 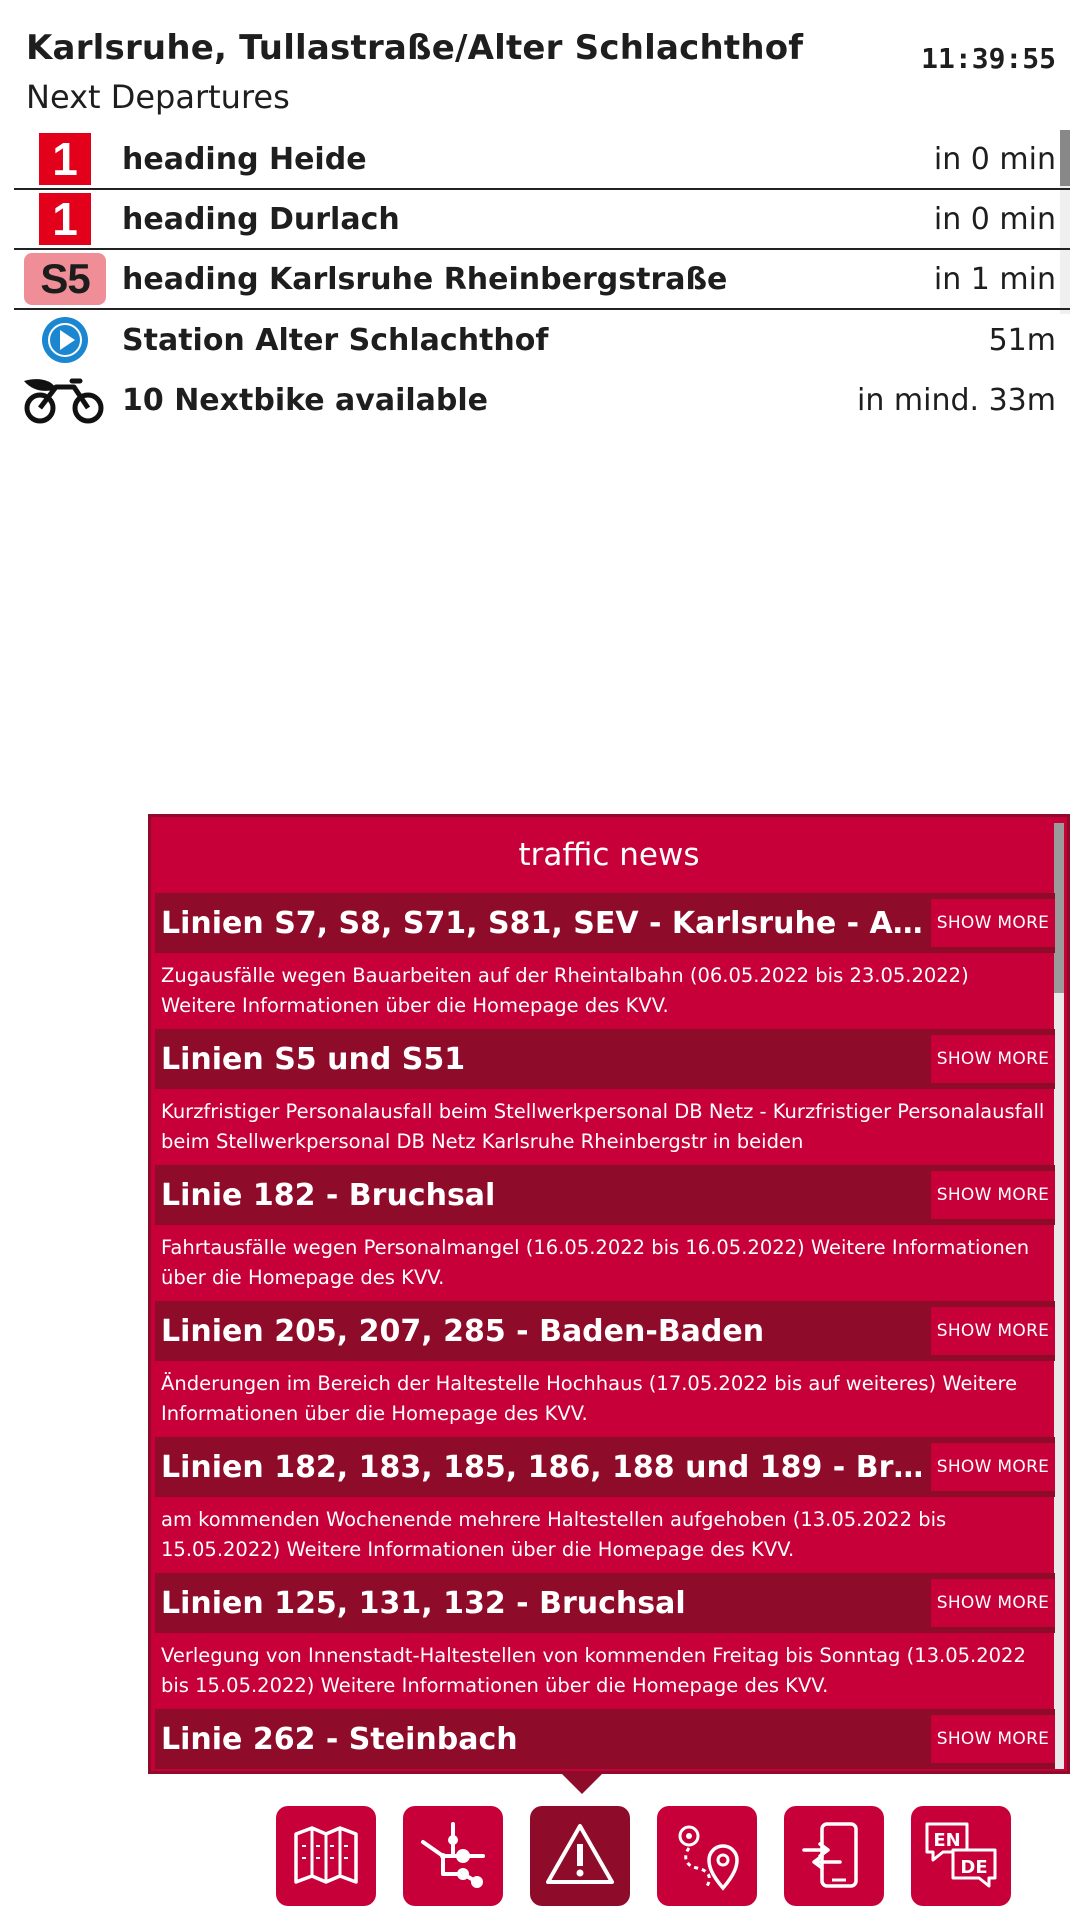 What do you see at coordinates (305, 400) in the screenshot?
I see `bike-label: 10 Nextbike available` at bounding box center [305, 400].